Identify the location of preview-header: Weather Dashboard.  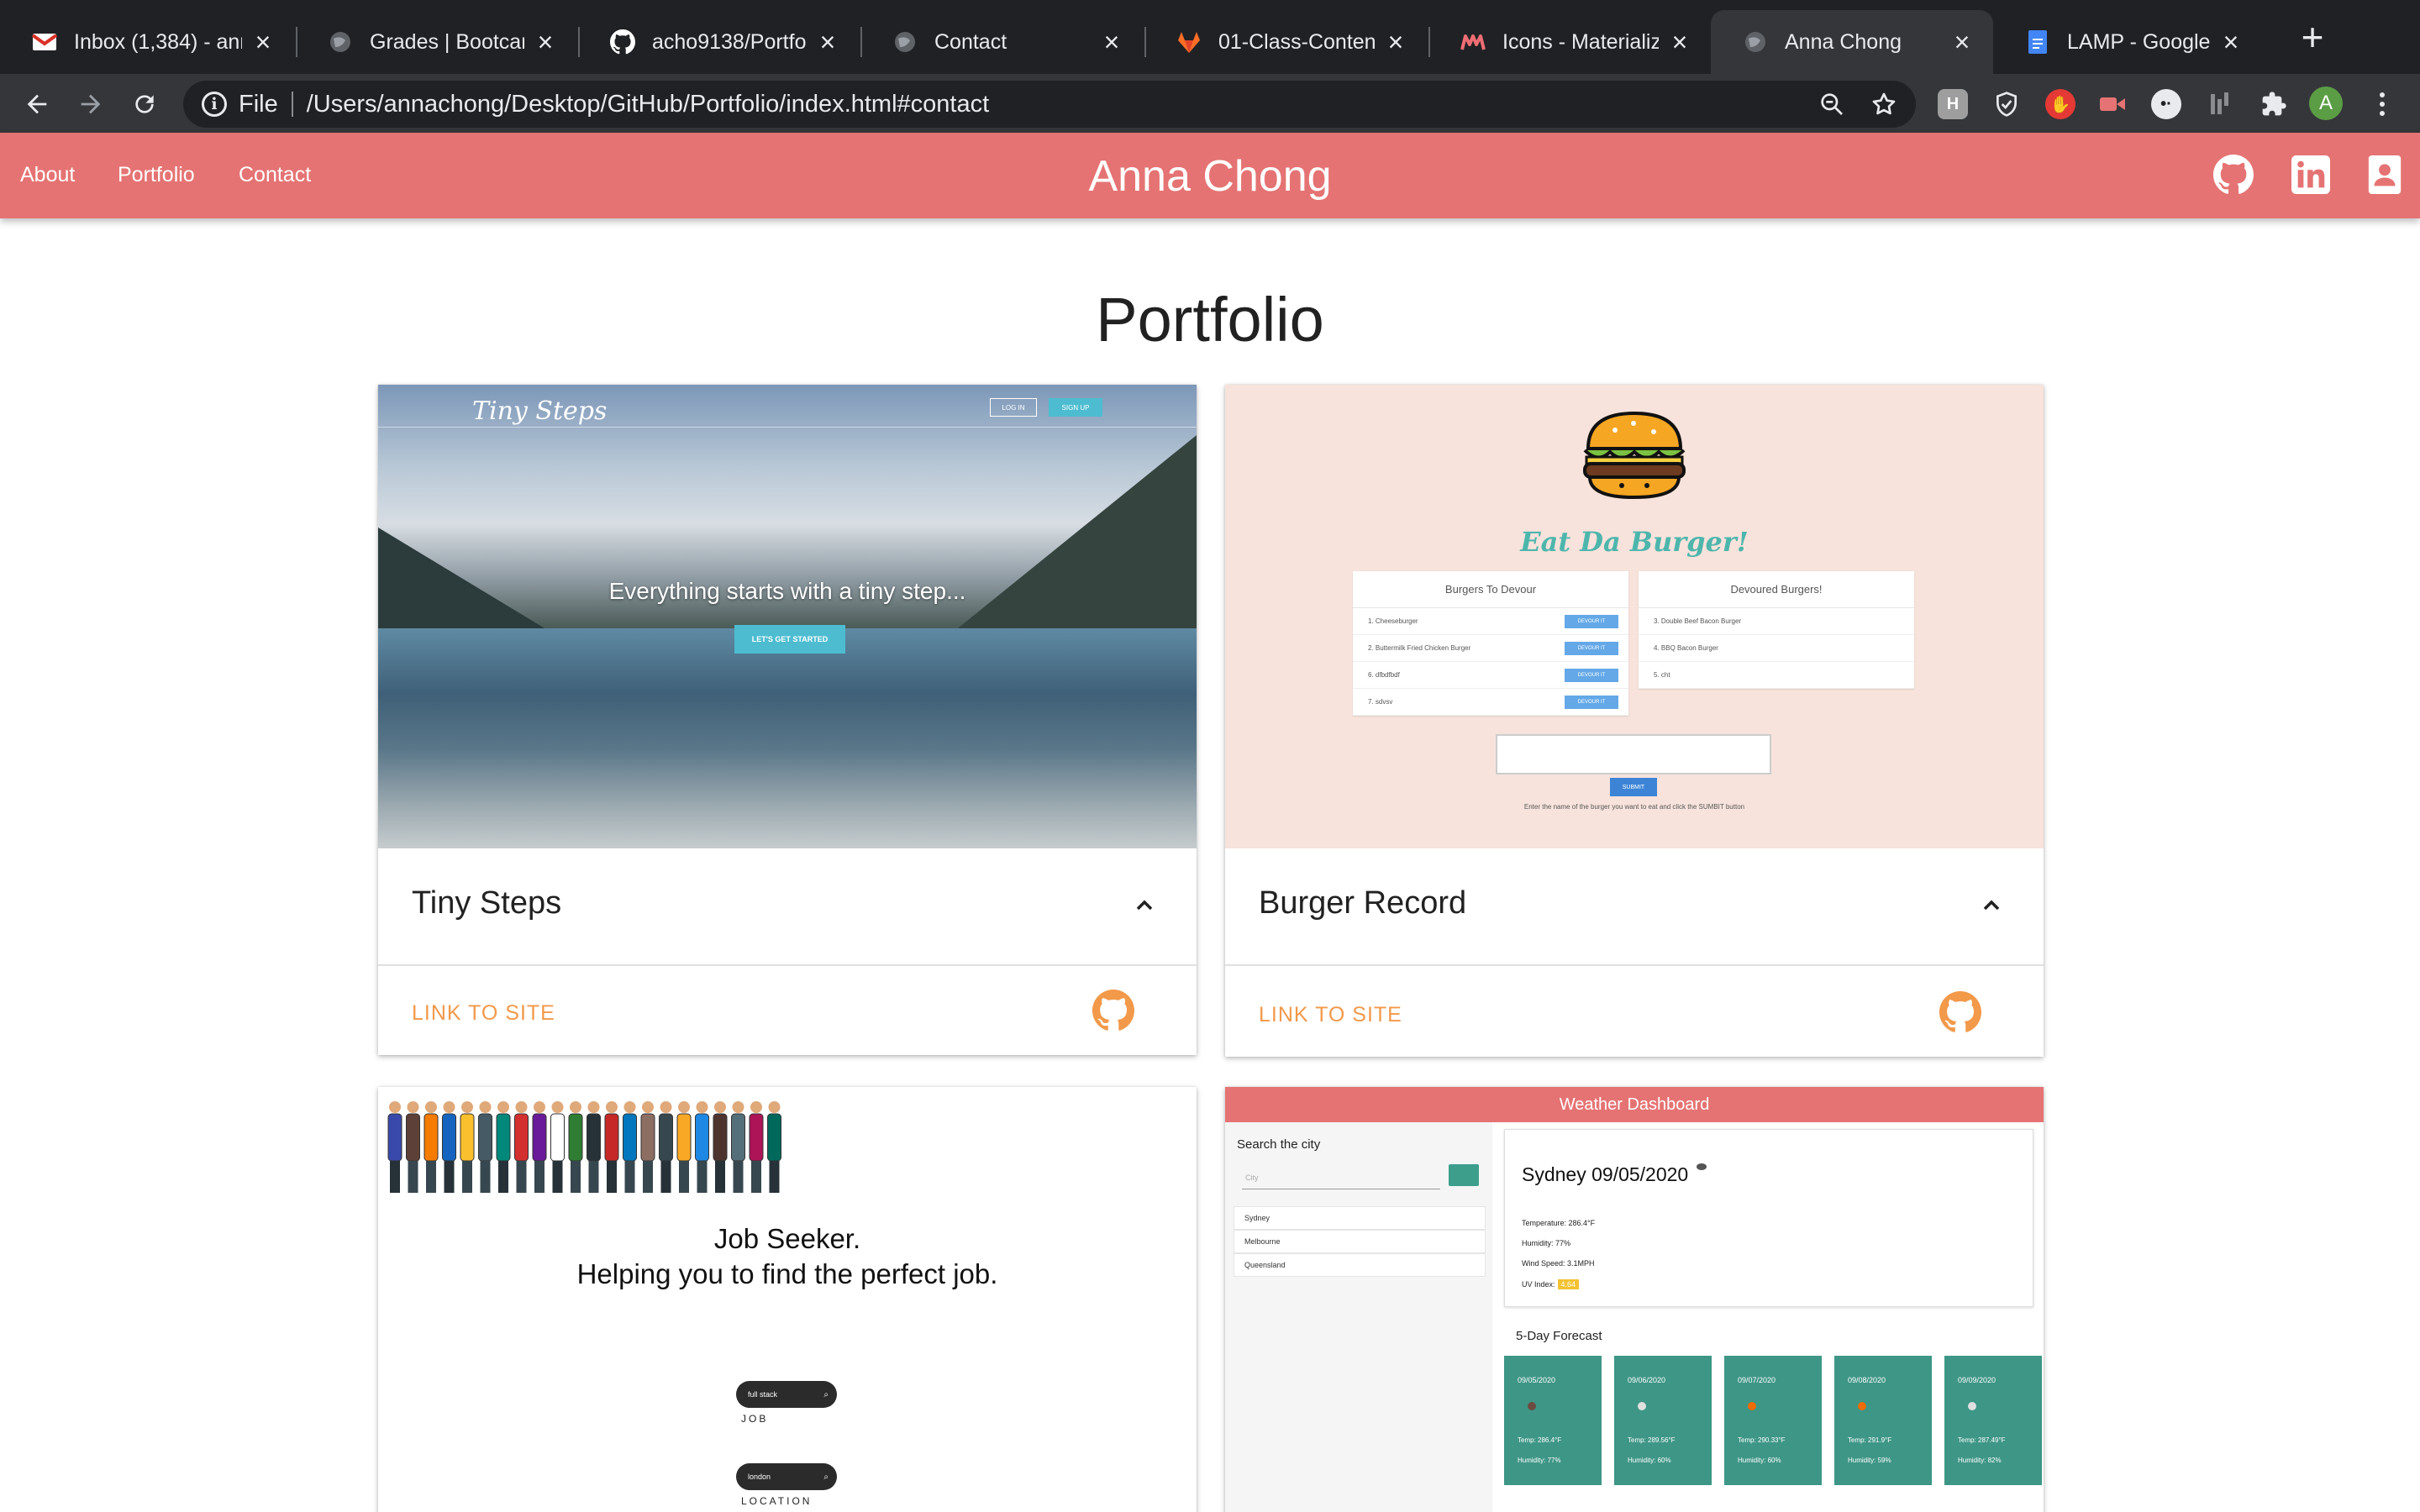
(1634, 1104).